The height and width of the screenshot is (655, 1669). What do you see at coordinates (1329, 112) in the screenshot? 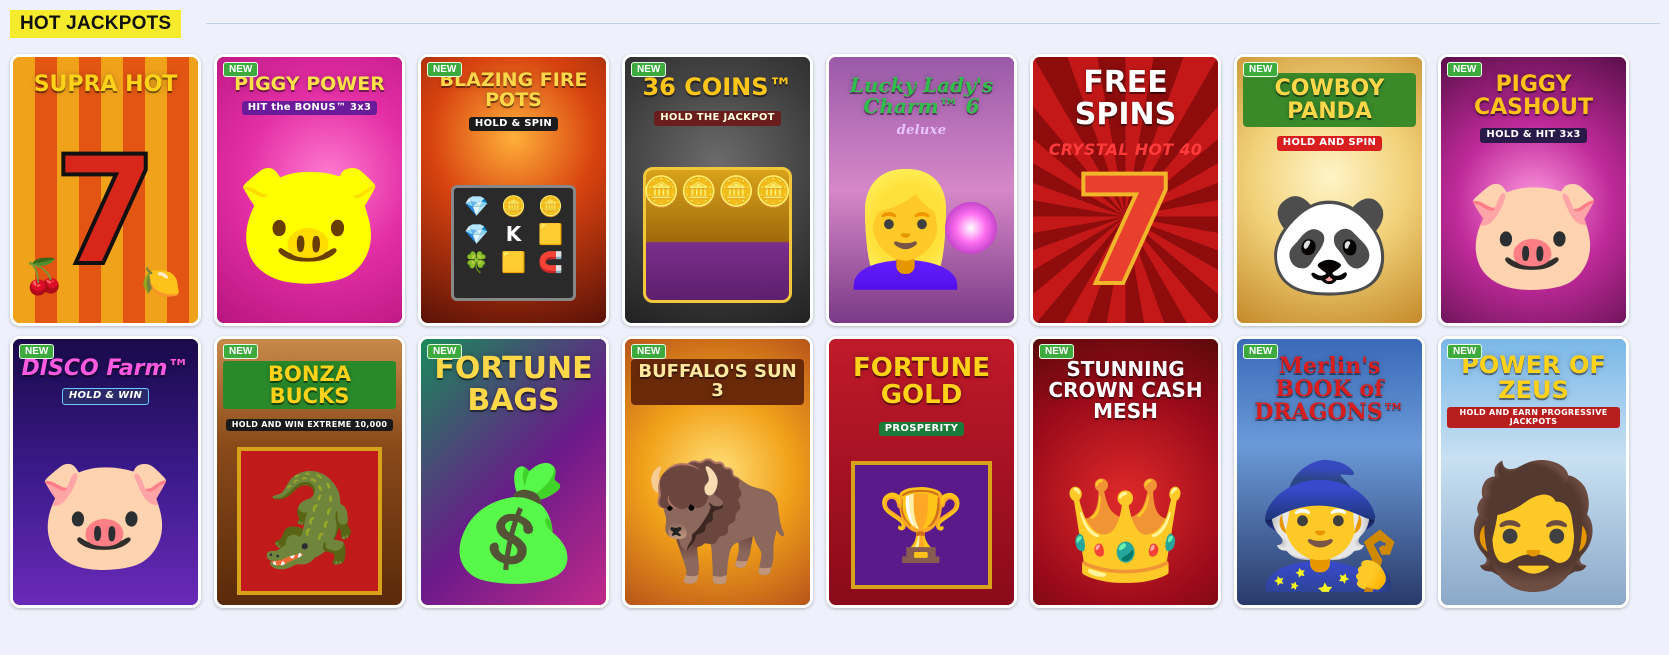
I see `game-title: COWBOY PANDA HOLD AND SPIN` at bounding box center [1329, 112].